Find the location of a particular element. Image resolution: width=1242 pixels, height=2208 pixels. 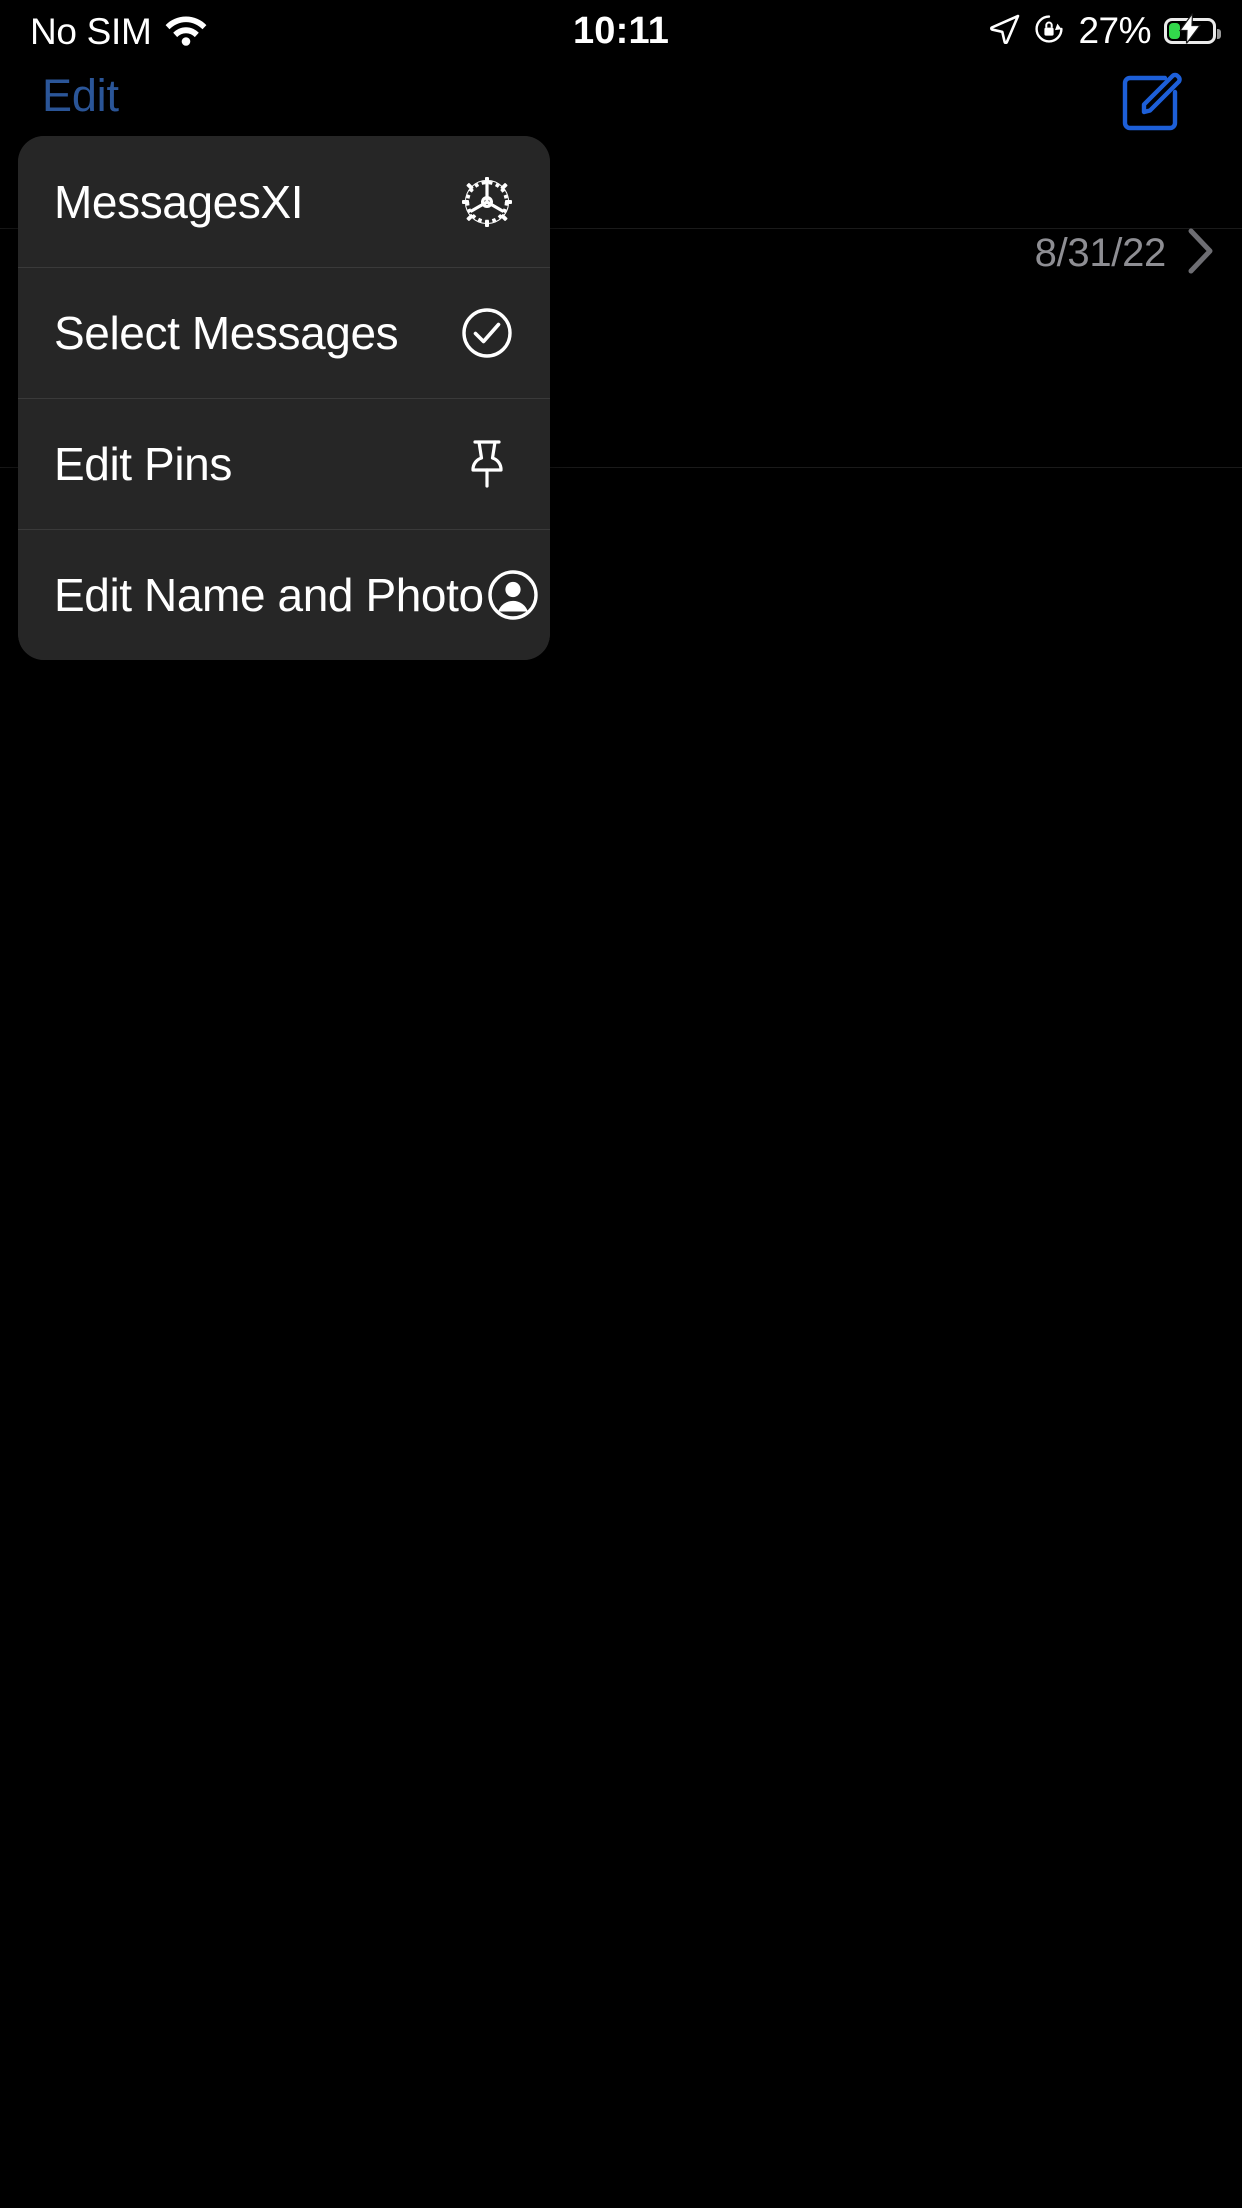

context-menu-item-messagesxi: MessagesXI is located at coordinates (284, 201).